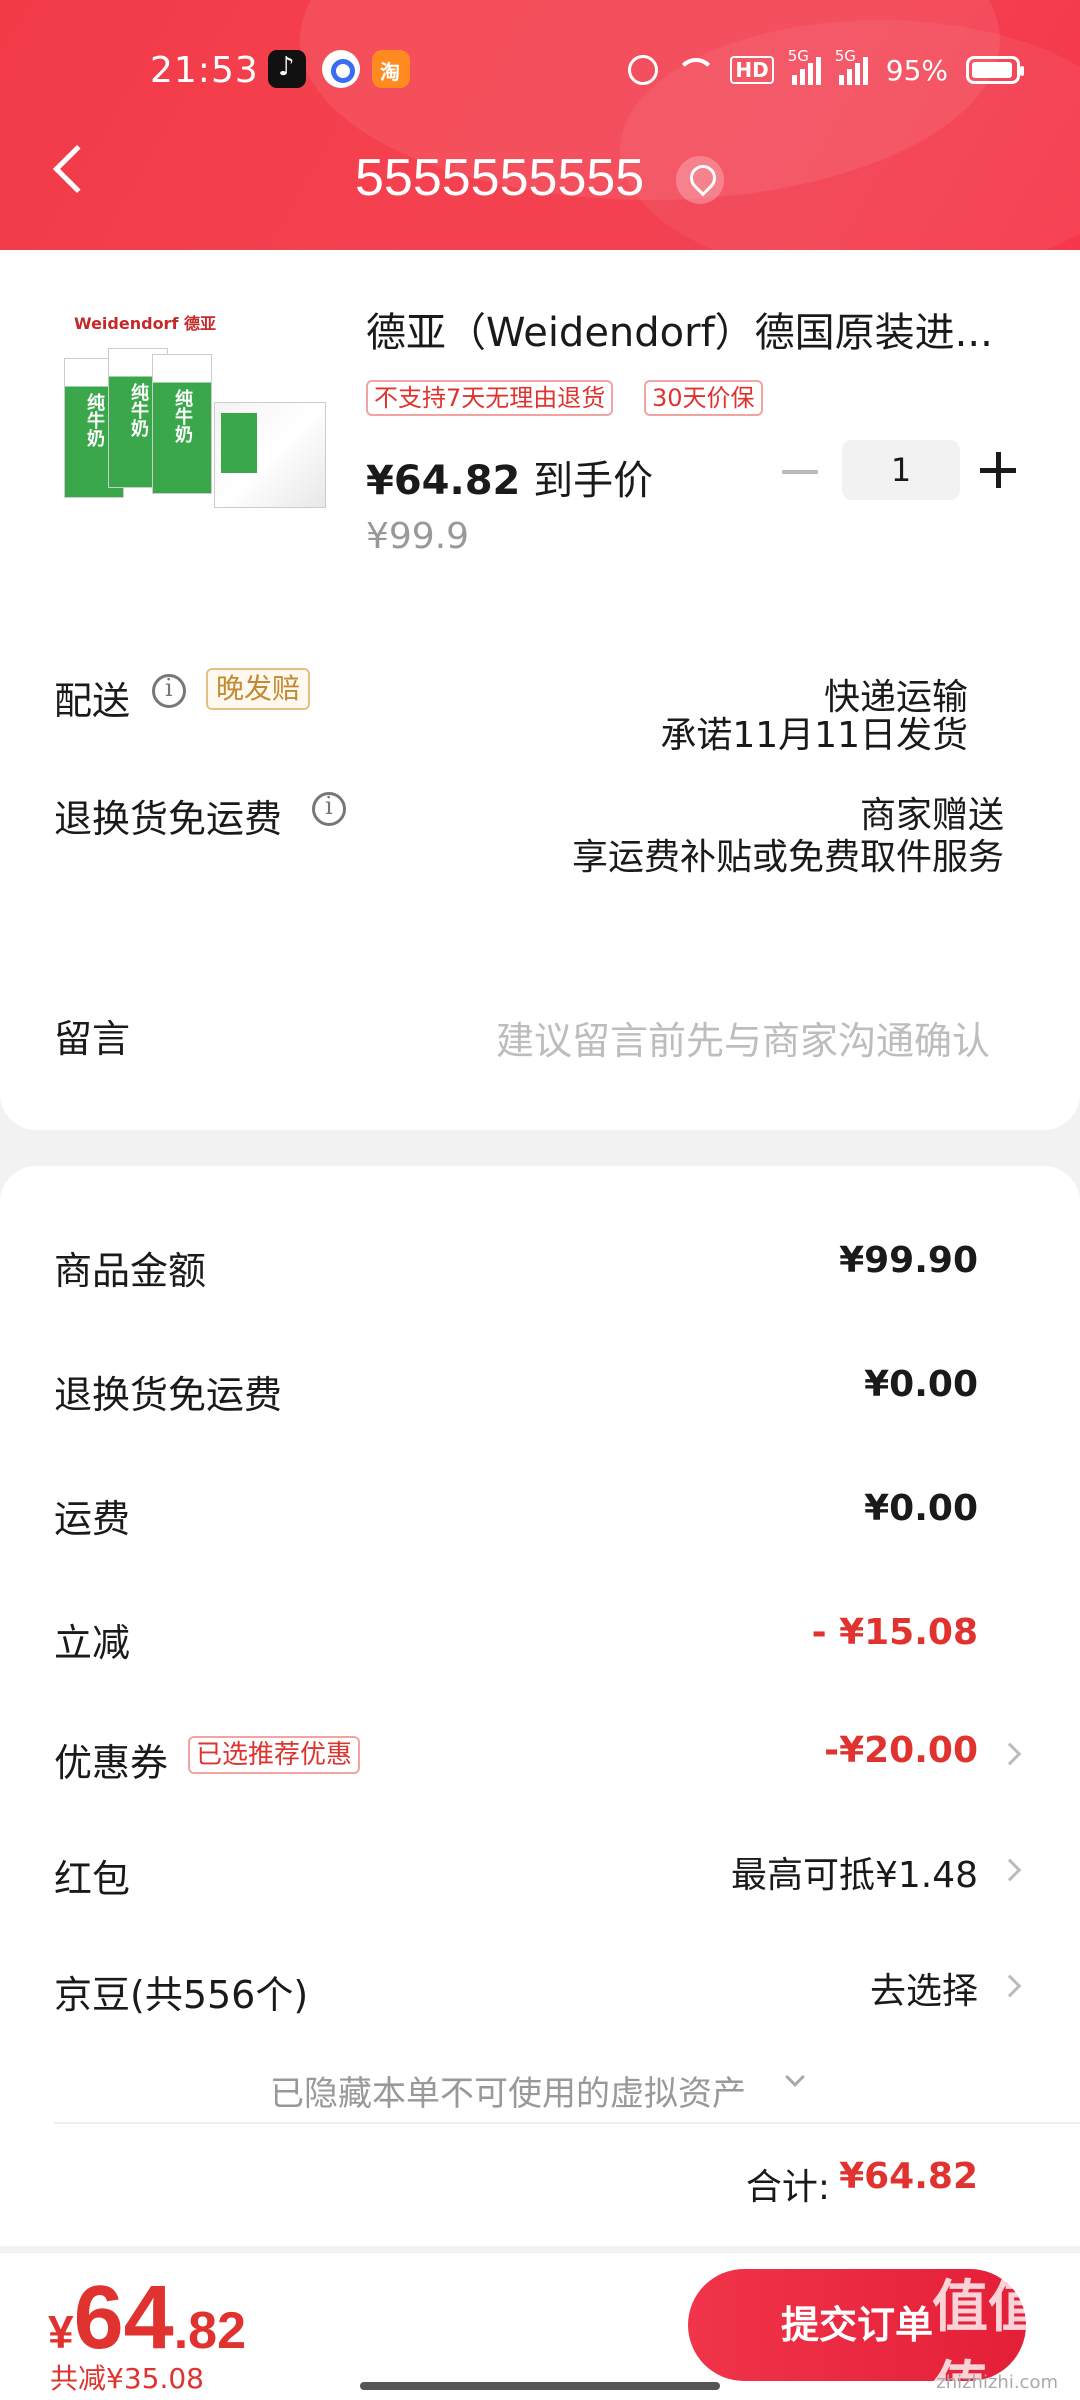 The image size is (1080, 2400). Describe the element at coordinates (181, 1995) in the screenshot. I see `jingdou-label: 京豆(共556个)` at that location.